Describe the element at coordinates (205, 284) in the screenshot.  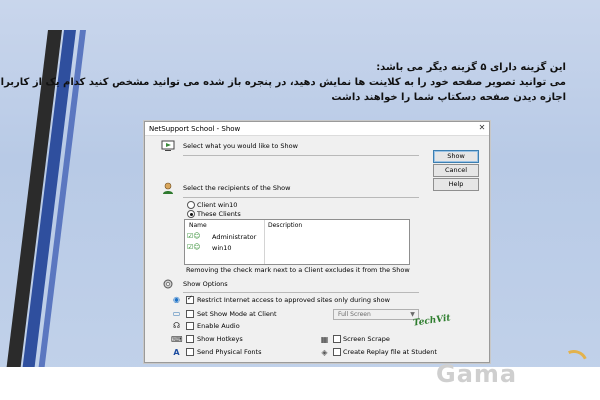
I see `section-options-label: Show Options` at that location.